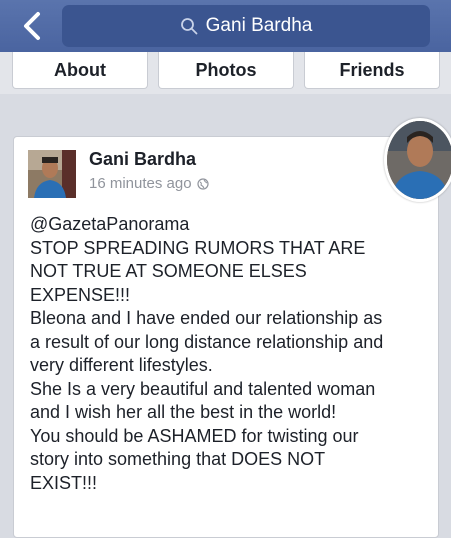 This screenshot has height=538, width=451. Describe the element at coordinates (64, 482) in the screenshot. I see `post-line: EXIST!!!` at that location.